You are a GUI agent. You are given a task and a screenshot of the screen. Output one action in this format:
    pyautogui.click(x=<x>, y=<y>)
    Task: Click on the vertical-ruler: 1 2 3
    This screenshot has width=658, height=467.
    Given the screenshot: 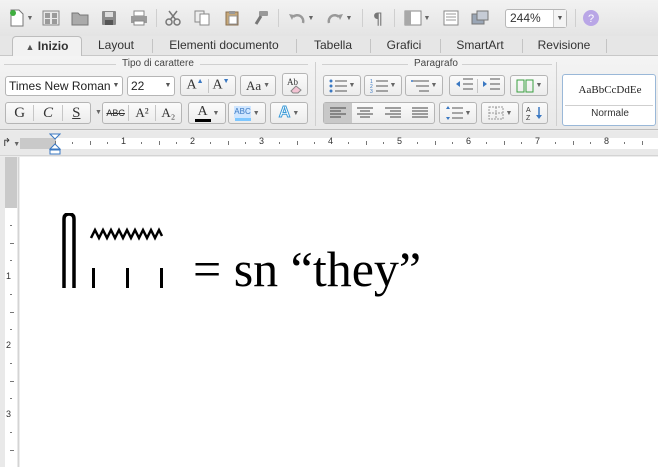 What is the action you would take?
    pyautogui.click(x=9, y=312)
    